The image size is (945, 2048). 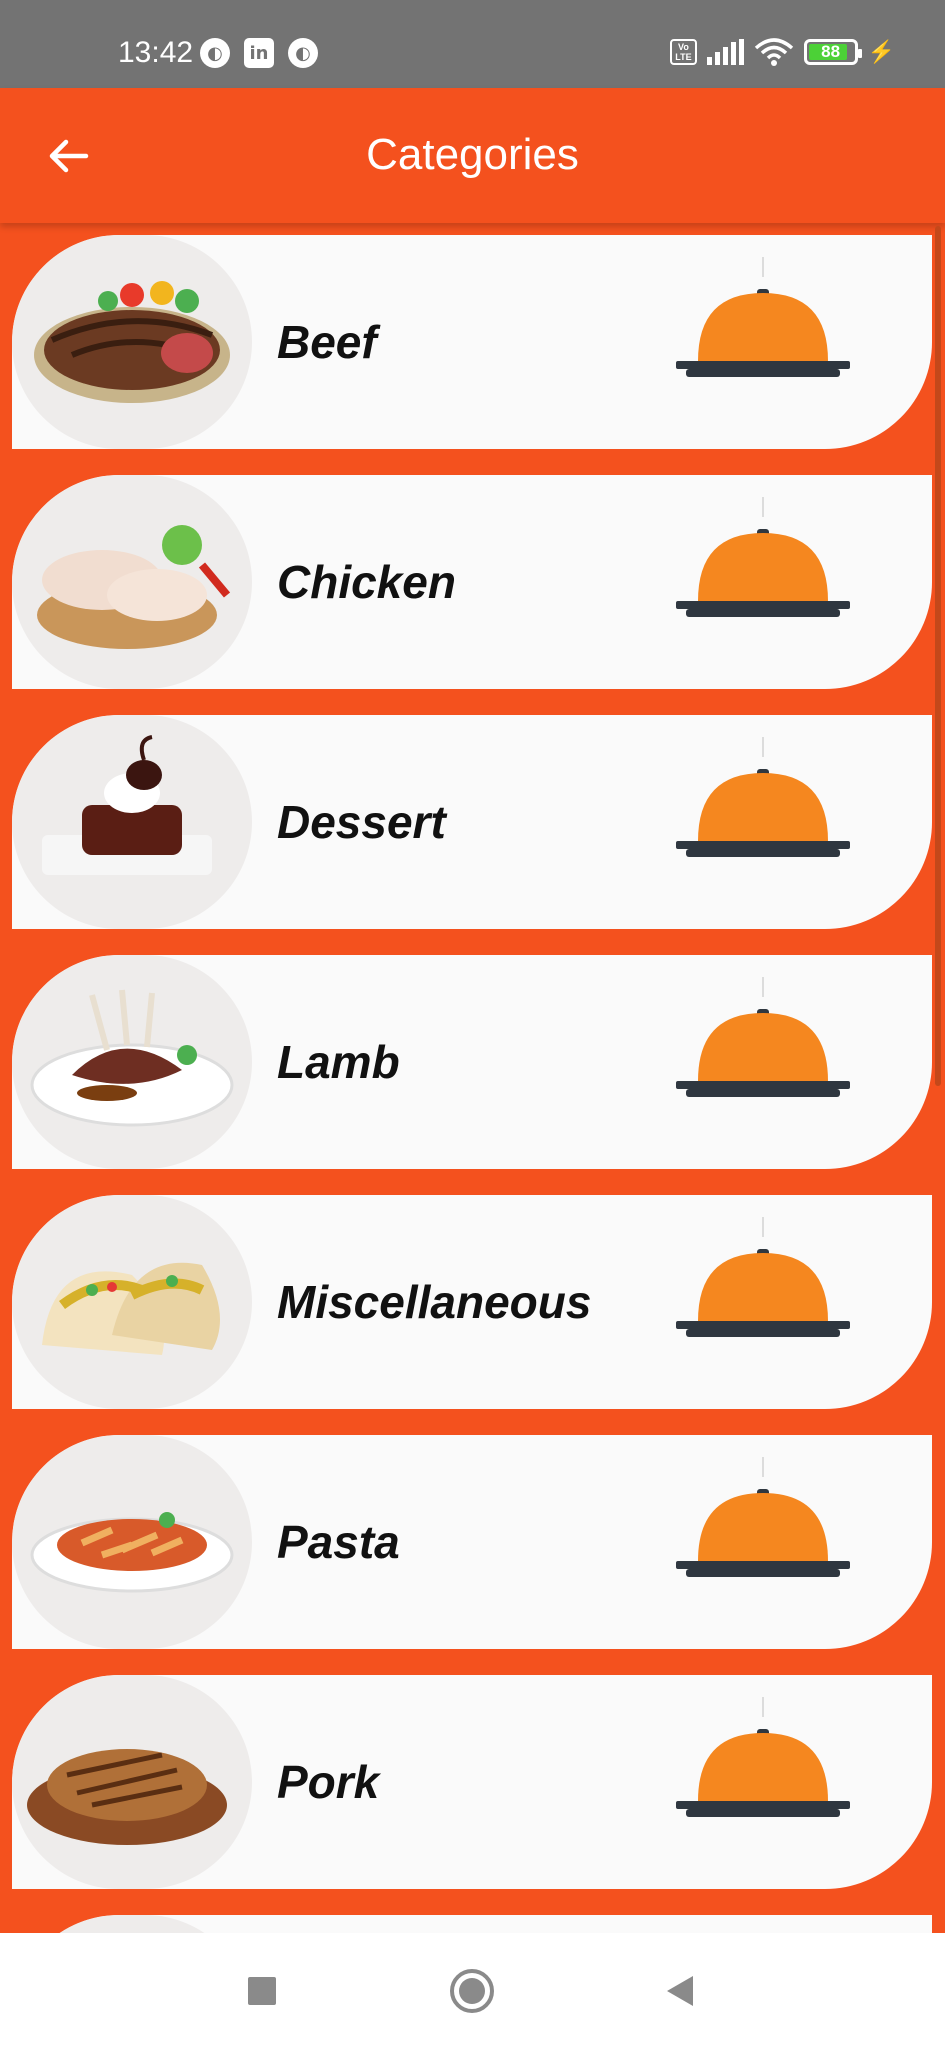 What do you see at coordinates (338, 1062) in the screenshot?
I see `category-label: Lamb` at bounding box center [338, 1062].